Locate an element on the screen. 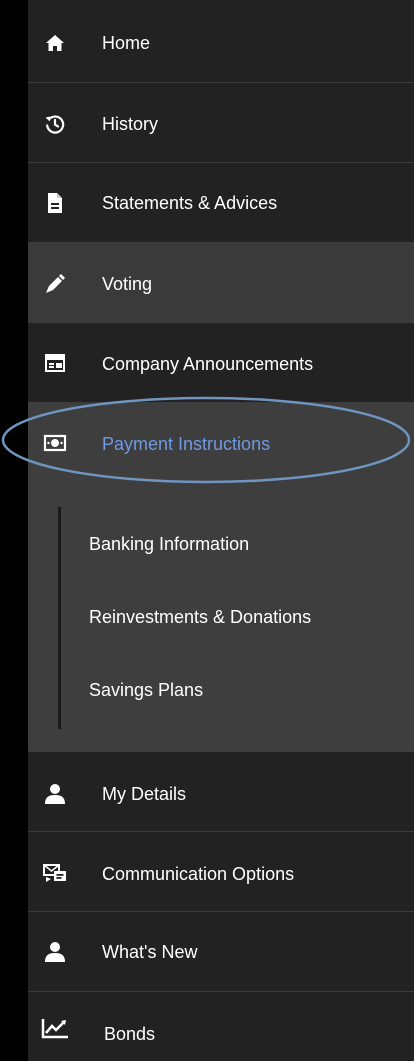 This screenshot has width=414, height=1061. chart-icon is located at coordinates (55, 1028).